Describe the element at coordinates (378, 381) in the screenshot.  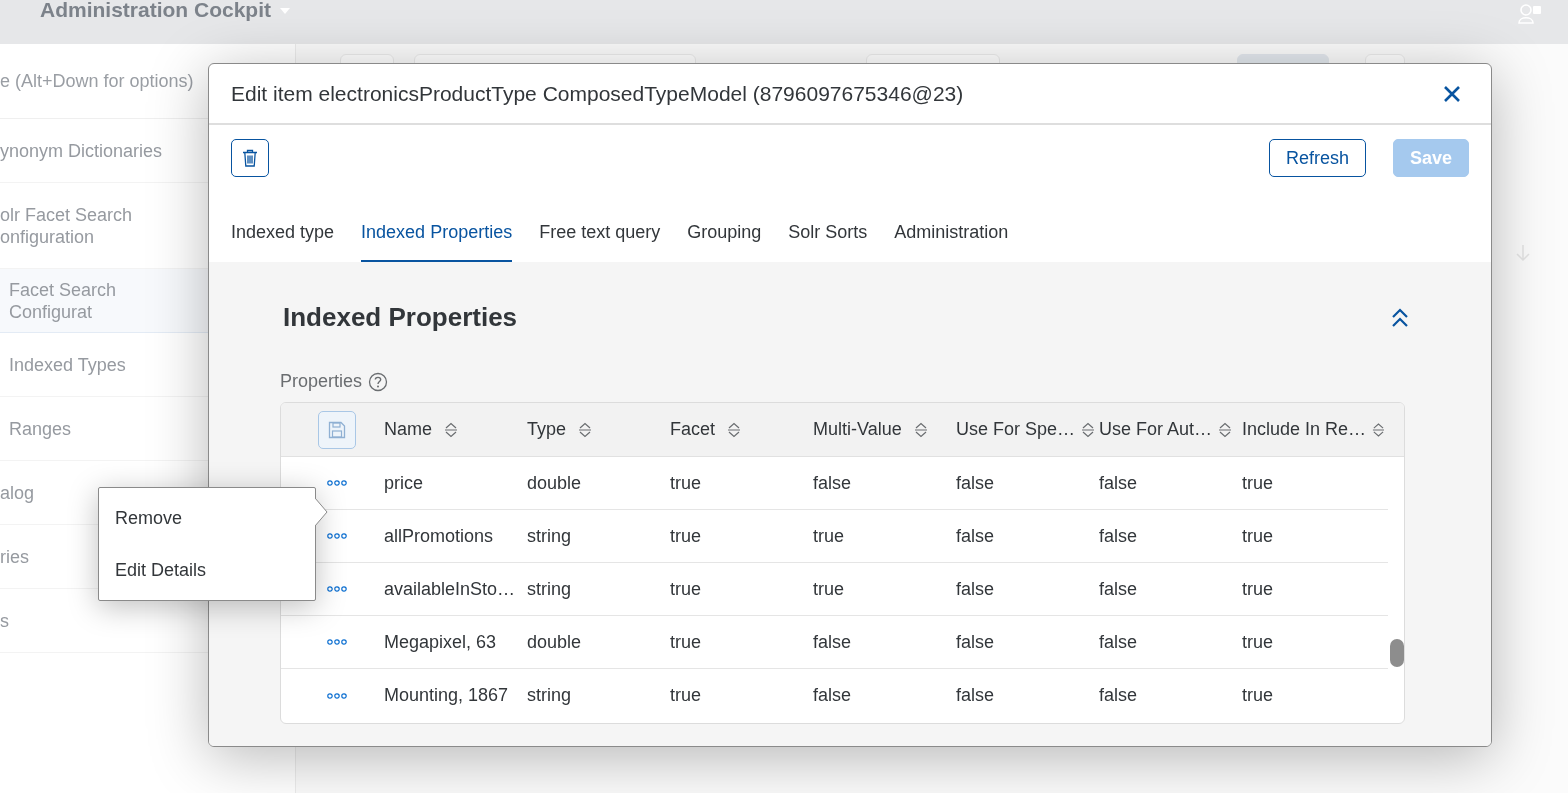
I see `help-icon` at that location.